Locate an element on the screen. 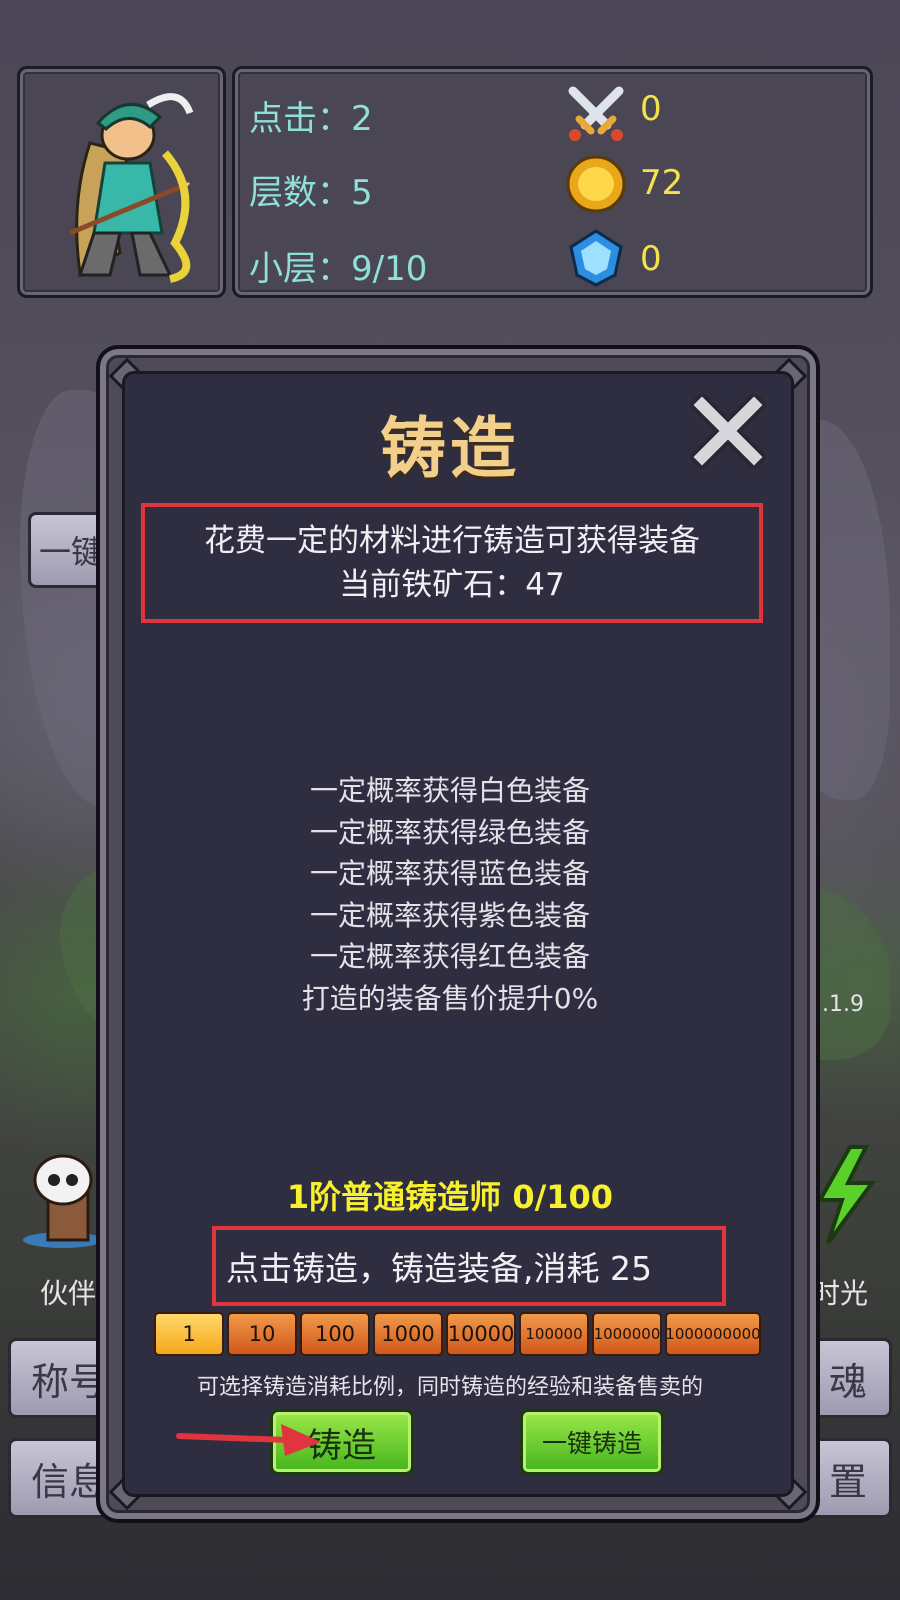 The image size is (900, 1600). description-box: 花费一定的材料进行铸造可获得装备 当前铁矿石：47 is located at coordinates (452, 563).